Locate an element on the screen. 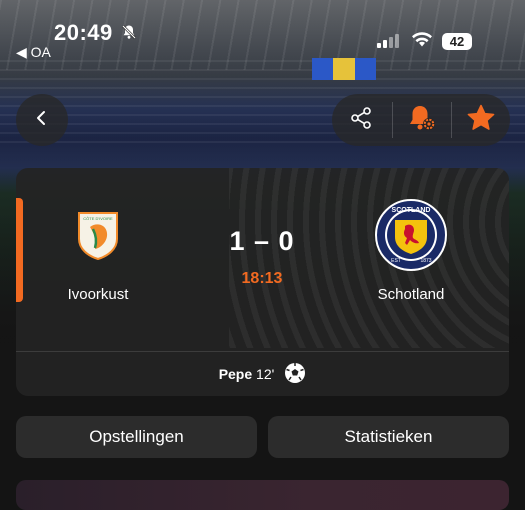 The image size is (525, 510). status-time: 20:49 is located at coordinates (83, 32).